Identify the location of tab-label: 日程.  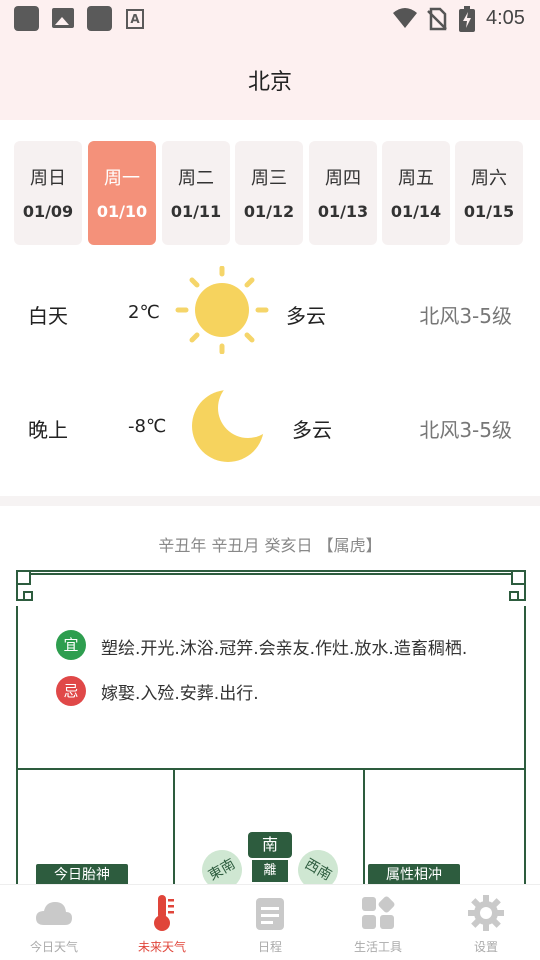
(269, 947).